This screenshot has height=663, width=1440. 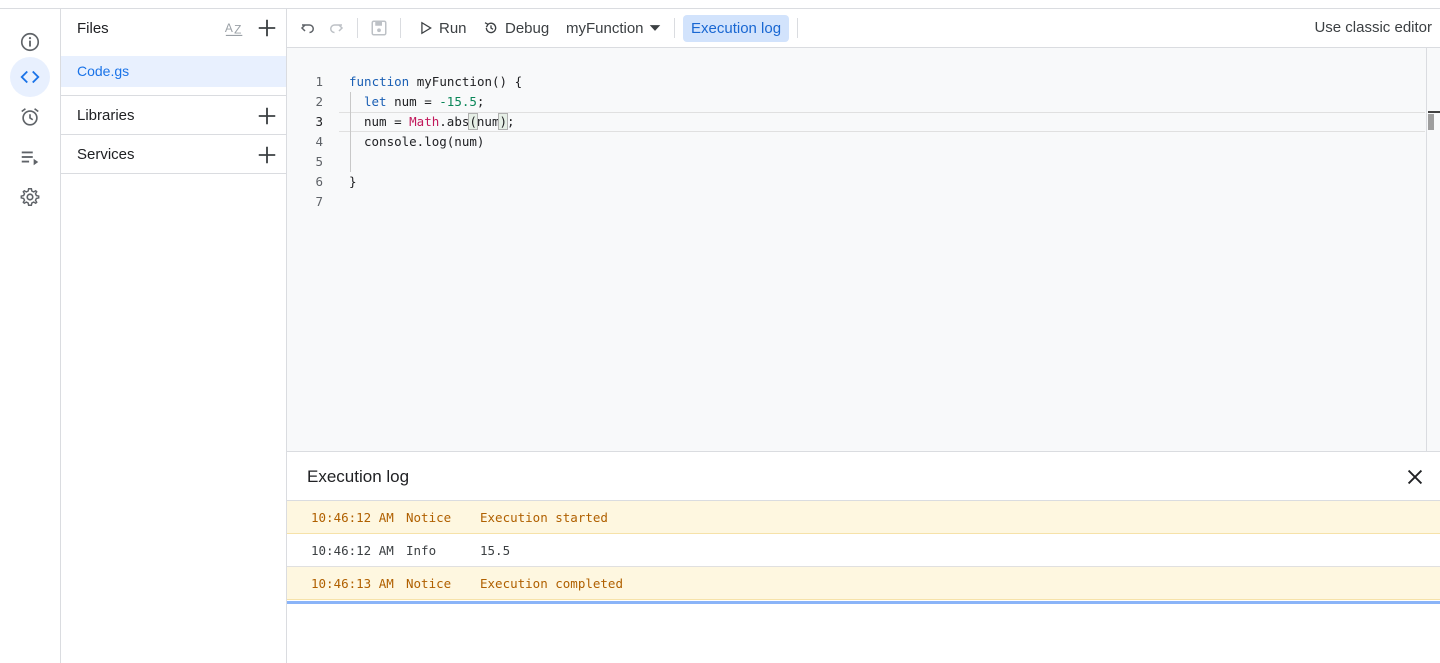 I want to click on file-name: Code.gs, so click(x=103, y=71).